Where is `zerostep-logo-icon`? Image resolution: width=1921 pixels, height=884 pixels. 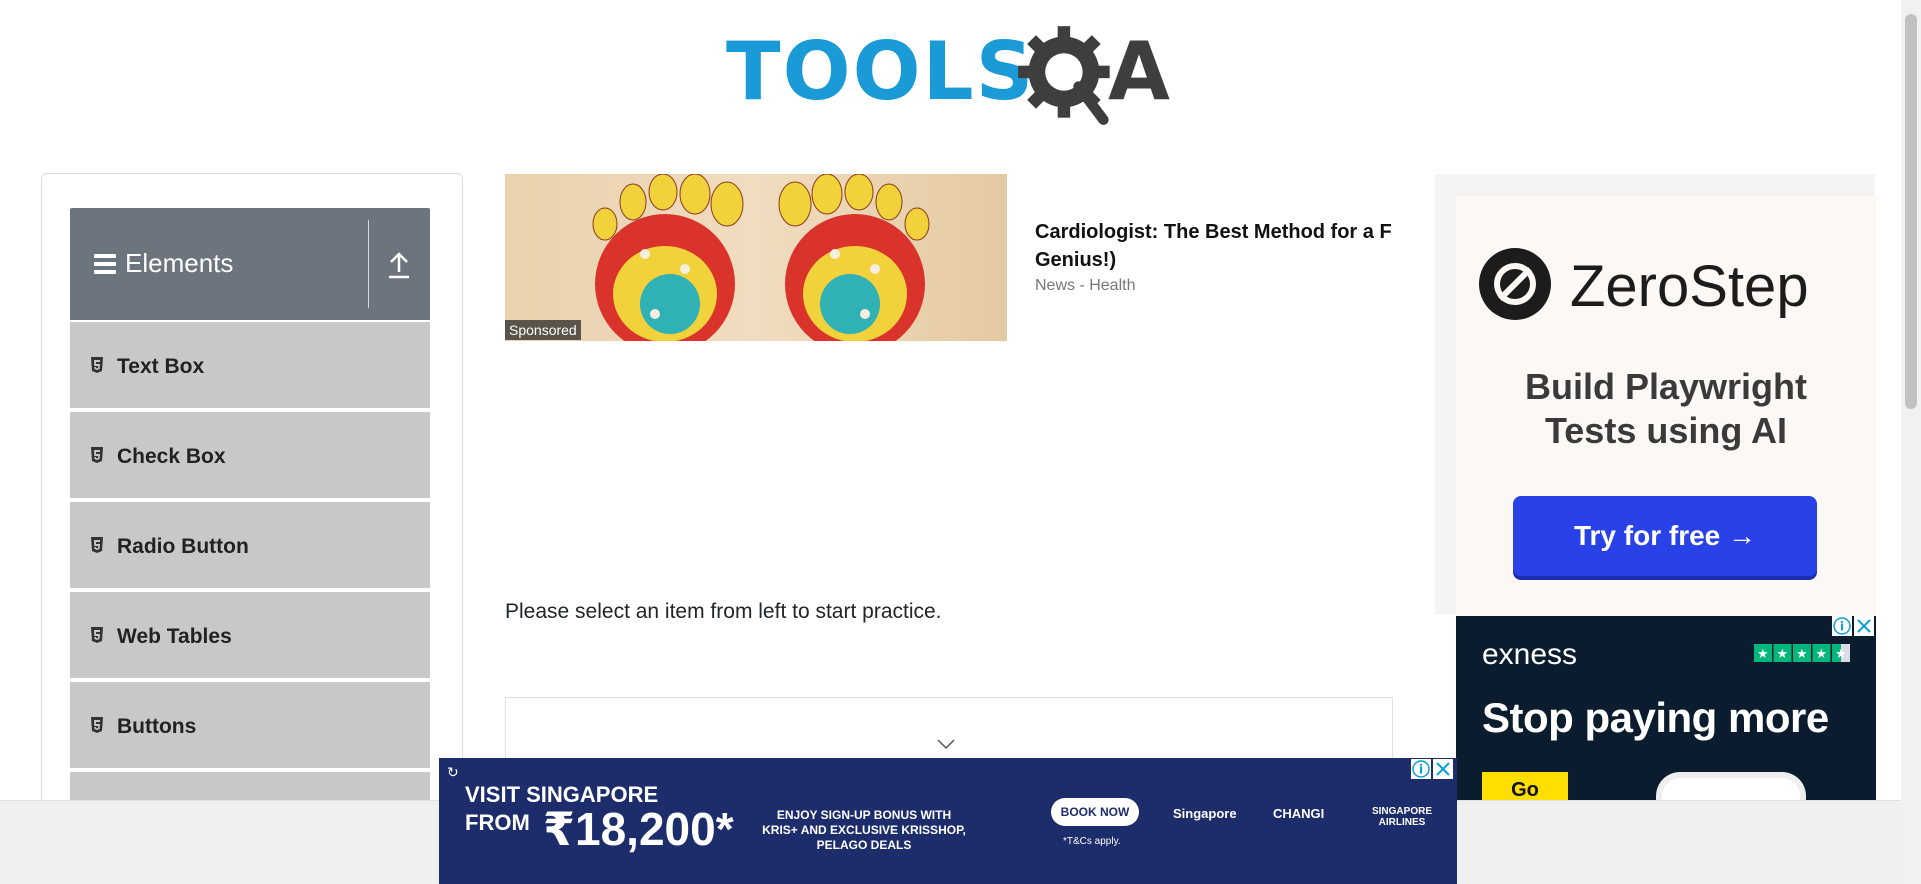
zerostep-logo-icon is located at coordinates (1515, 284).